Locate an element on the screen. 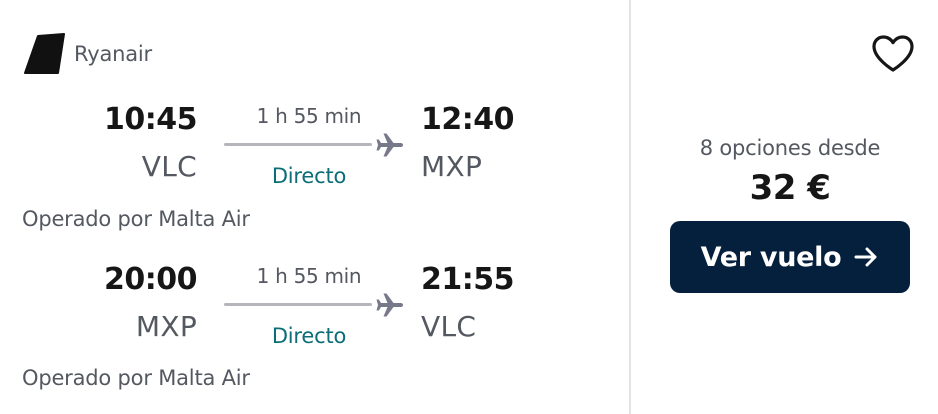 The image size is (938, 414). outbound-departure-time: 10:45 is located at coordinates (151, 119).